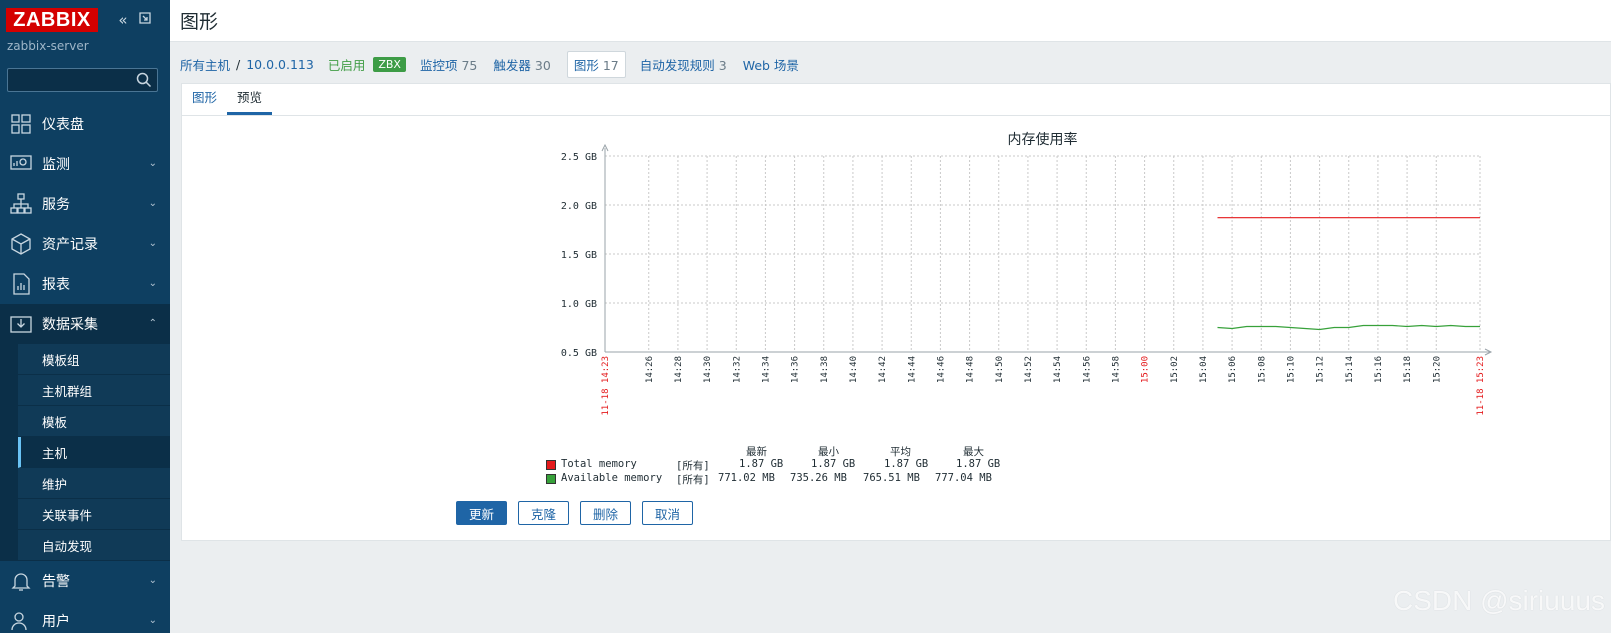 The width and height of the screenshot is (1611, 633). What do you see at coordinates (579, 206) in the screenshot?
I see `y-tick-label: 2.0 GB` at bounding box center [579, 206].